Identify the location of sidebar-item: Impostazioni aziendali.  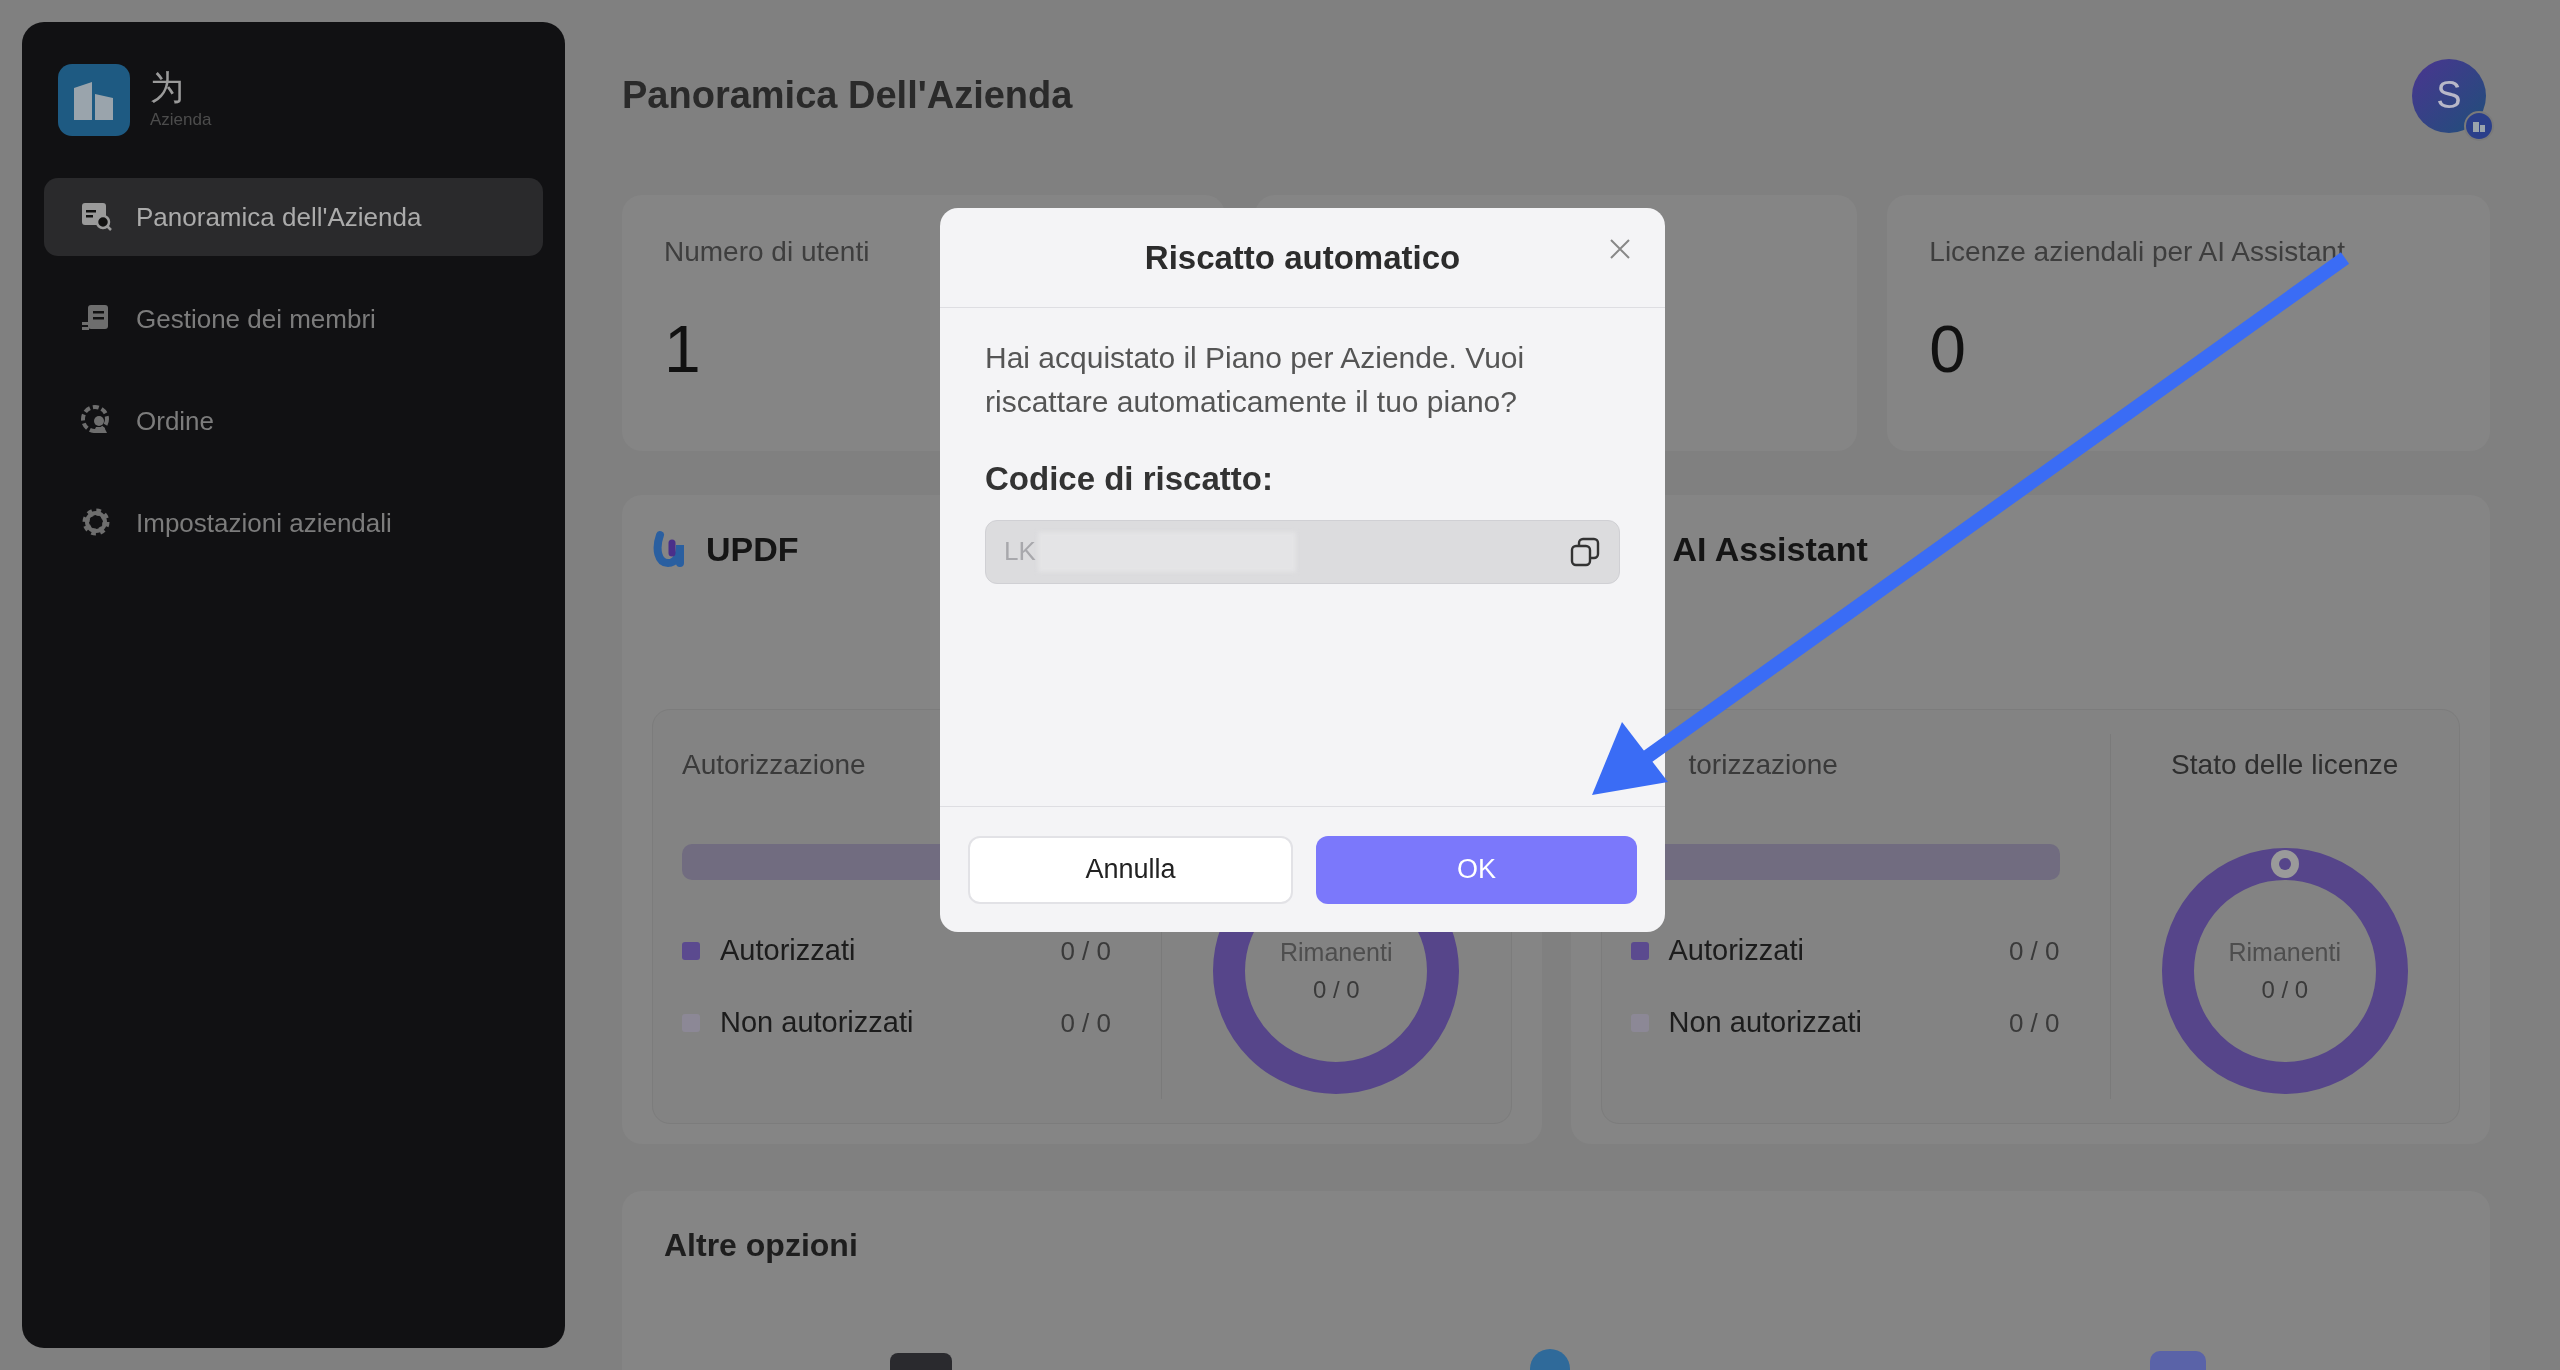
(293, 523).